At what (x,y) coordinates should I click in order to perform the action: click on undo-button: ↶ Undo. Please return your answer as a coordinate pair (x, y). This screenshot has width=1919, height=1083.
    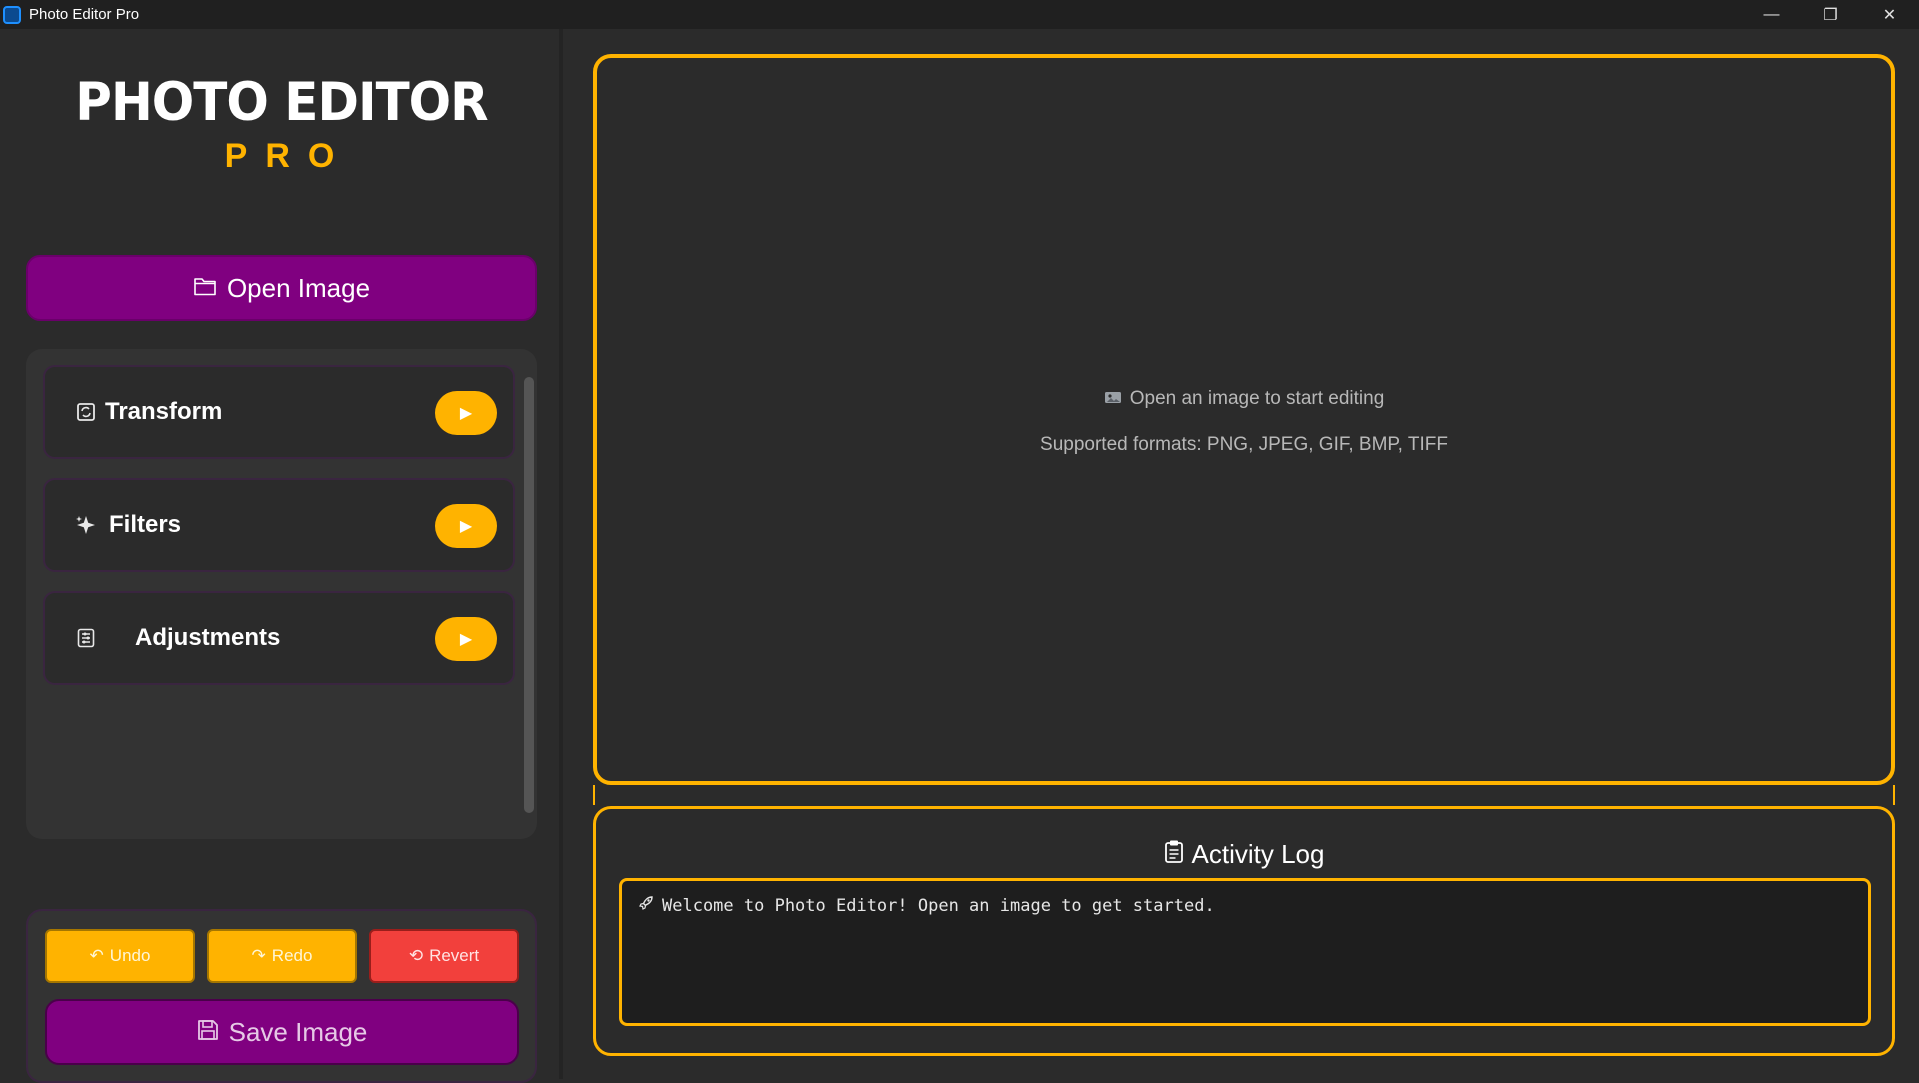
    Looking at the image, I should click on (120, 956).